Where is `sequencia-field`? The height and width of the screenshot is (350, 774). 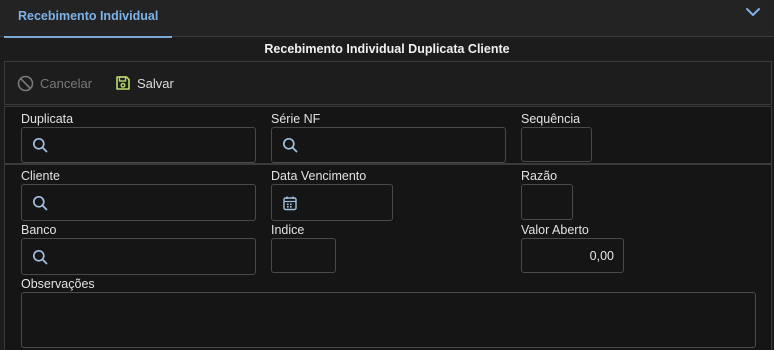
sequencia-field is located at coordinates (556, 144).